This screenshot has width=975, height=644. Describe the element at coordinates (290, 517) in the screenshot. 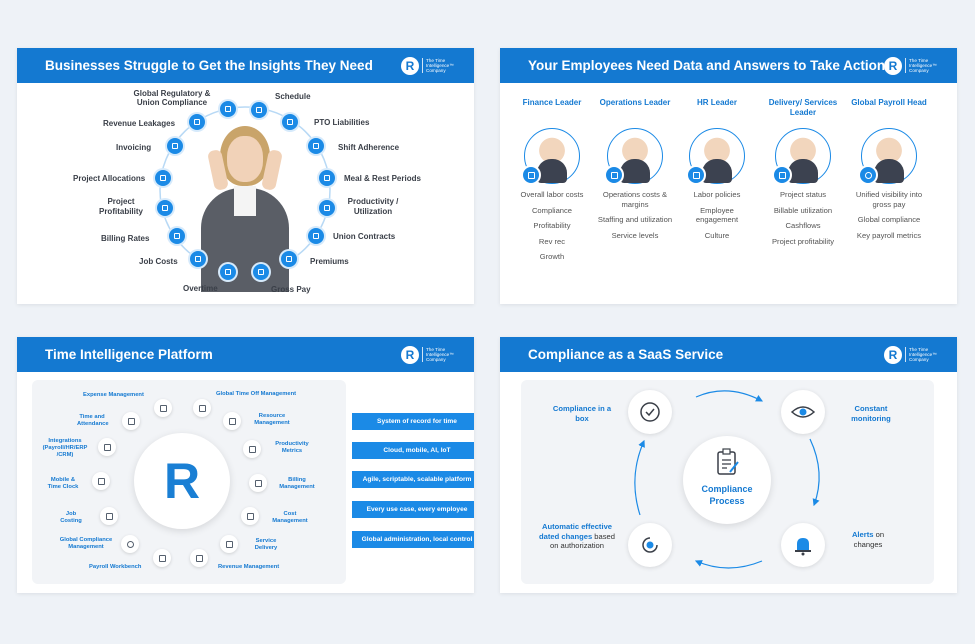

I see `module-label: Cost Management` at that location.